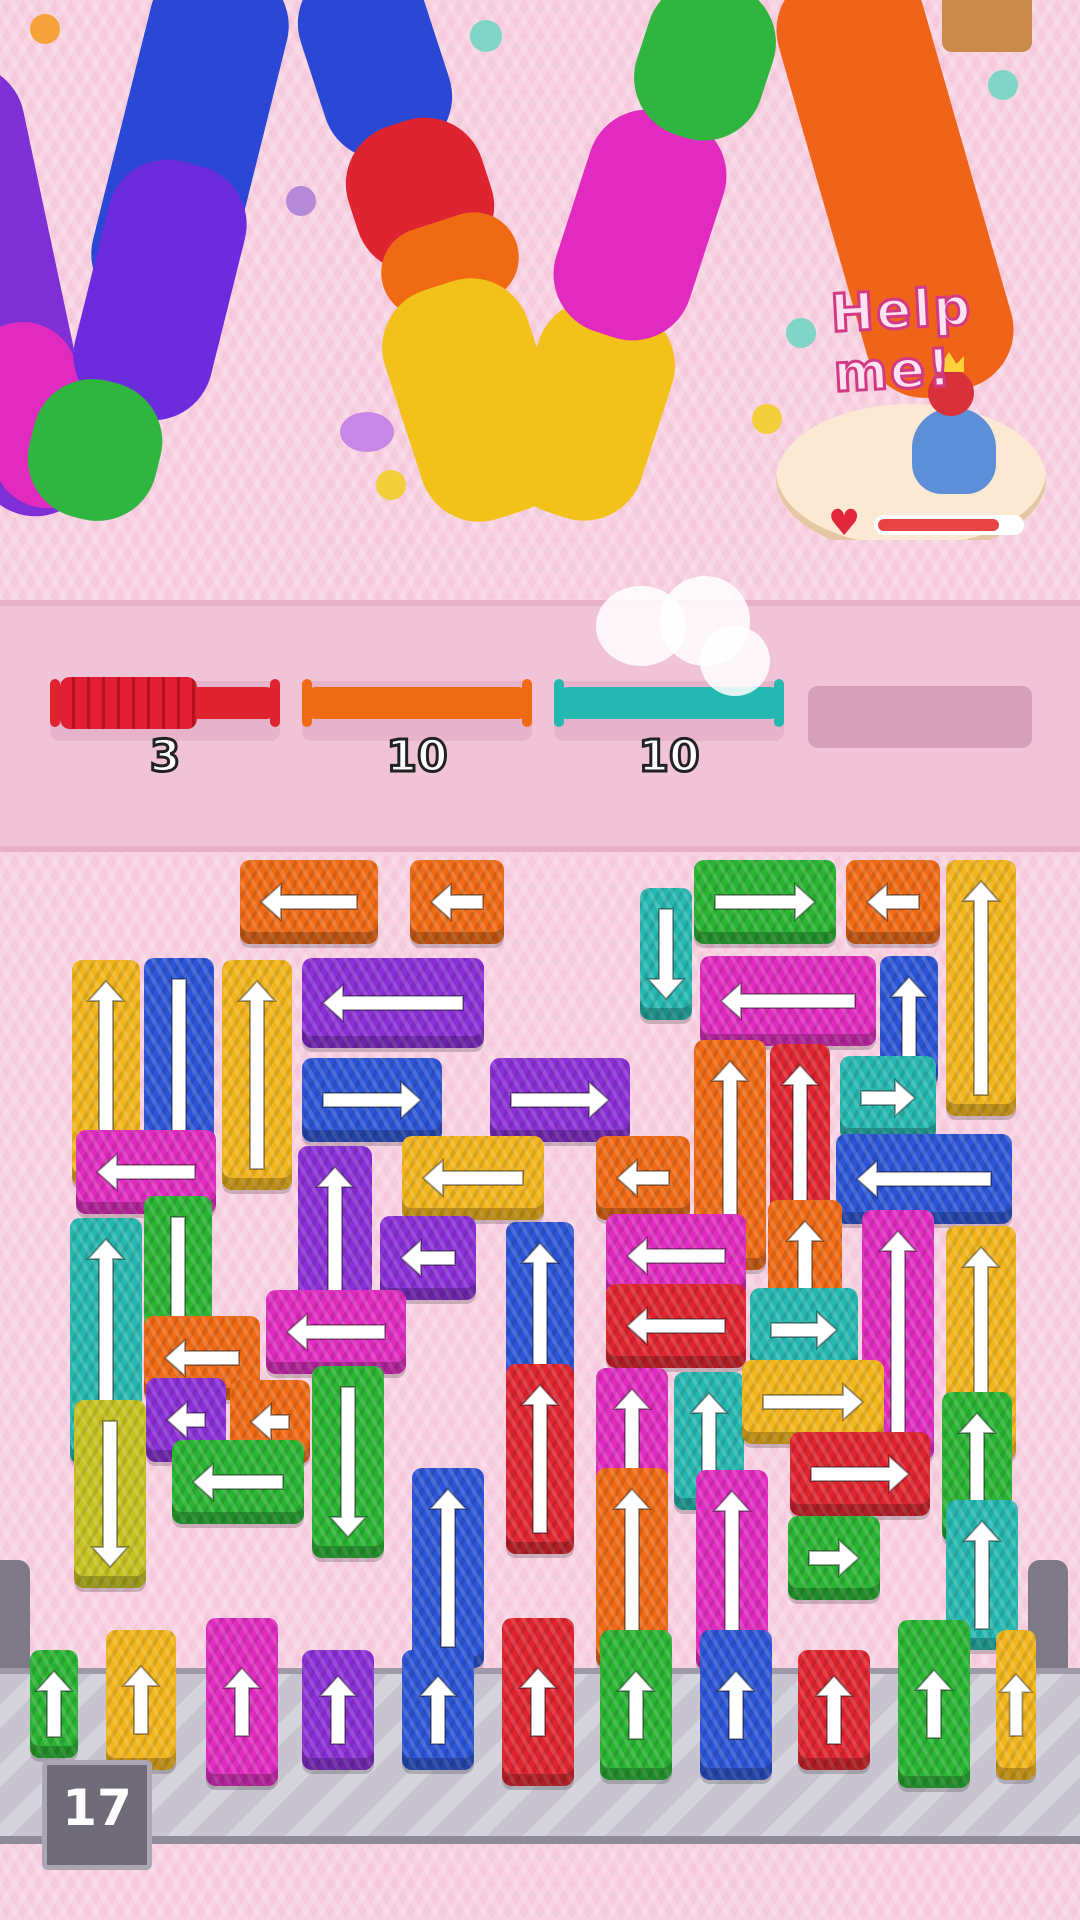 This screenshot has width=1080, height=1920. What do you see at coordinates (367, 432) in the screenshot?
I see `candy-decoration` at bounding box center [367, 432].